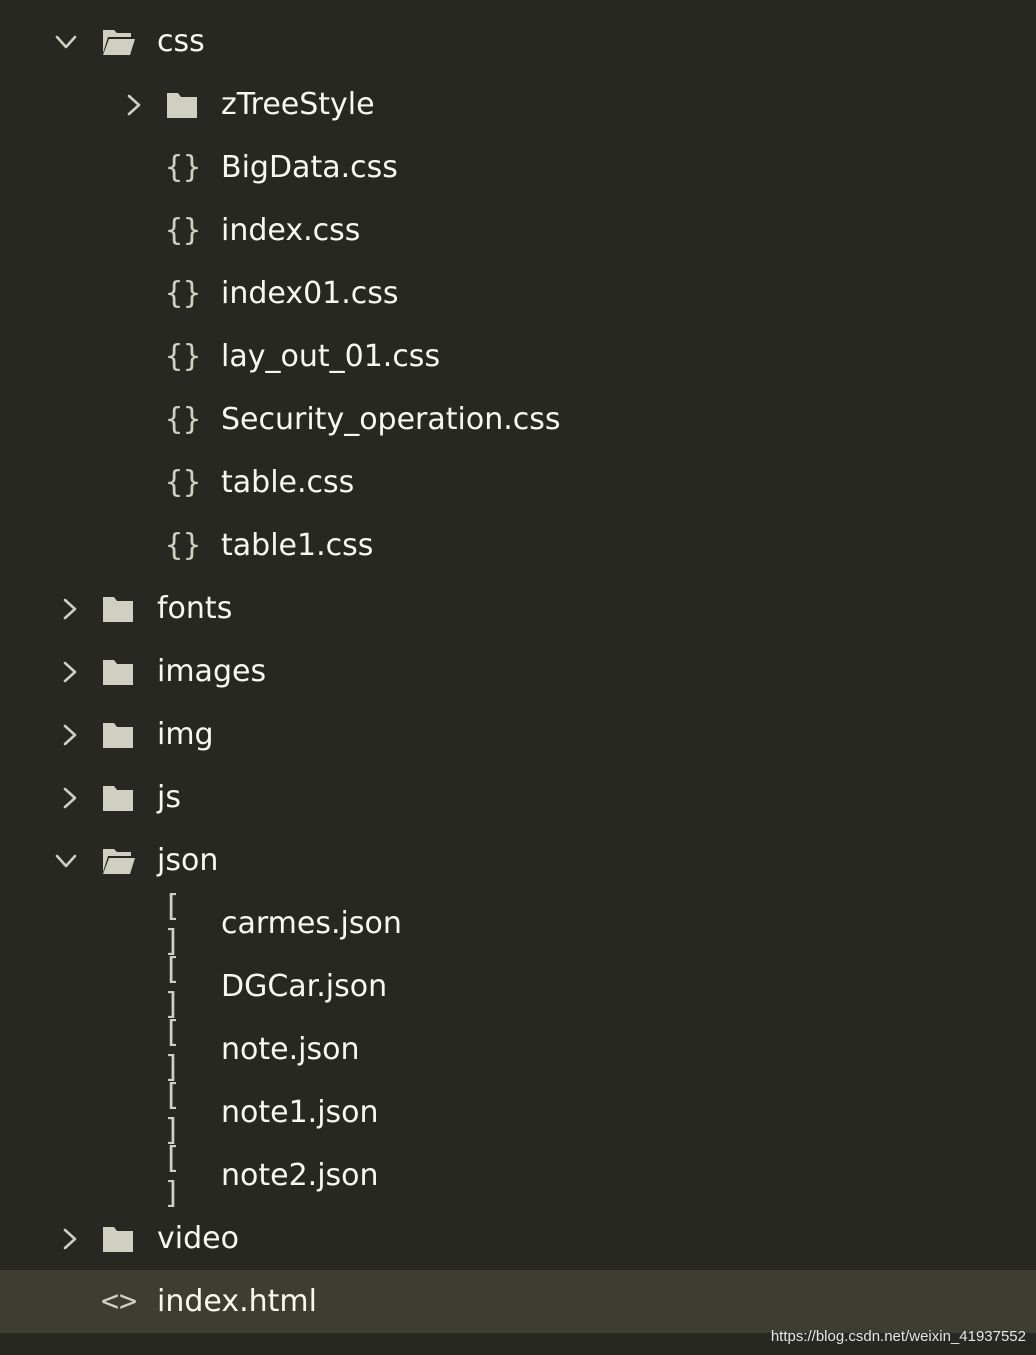  Describe the element at coordinates (518, 104) in the screenshot. I see `tree-folder-row: zTreeStyle` at that location.